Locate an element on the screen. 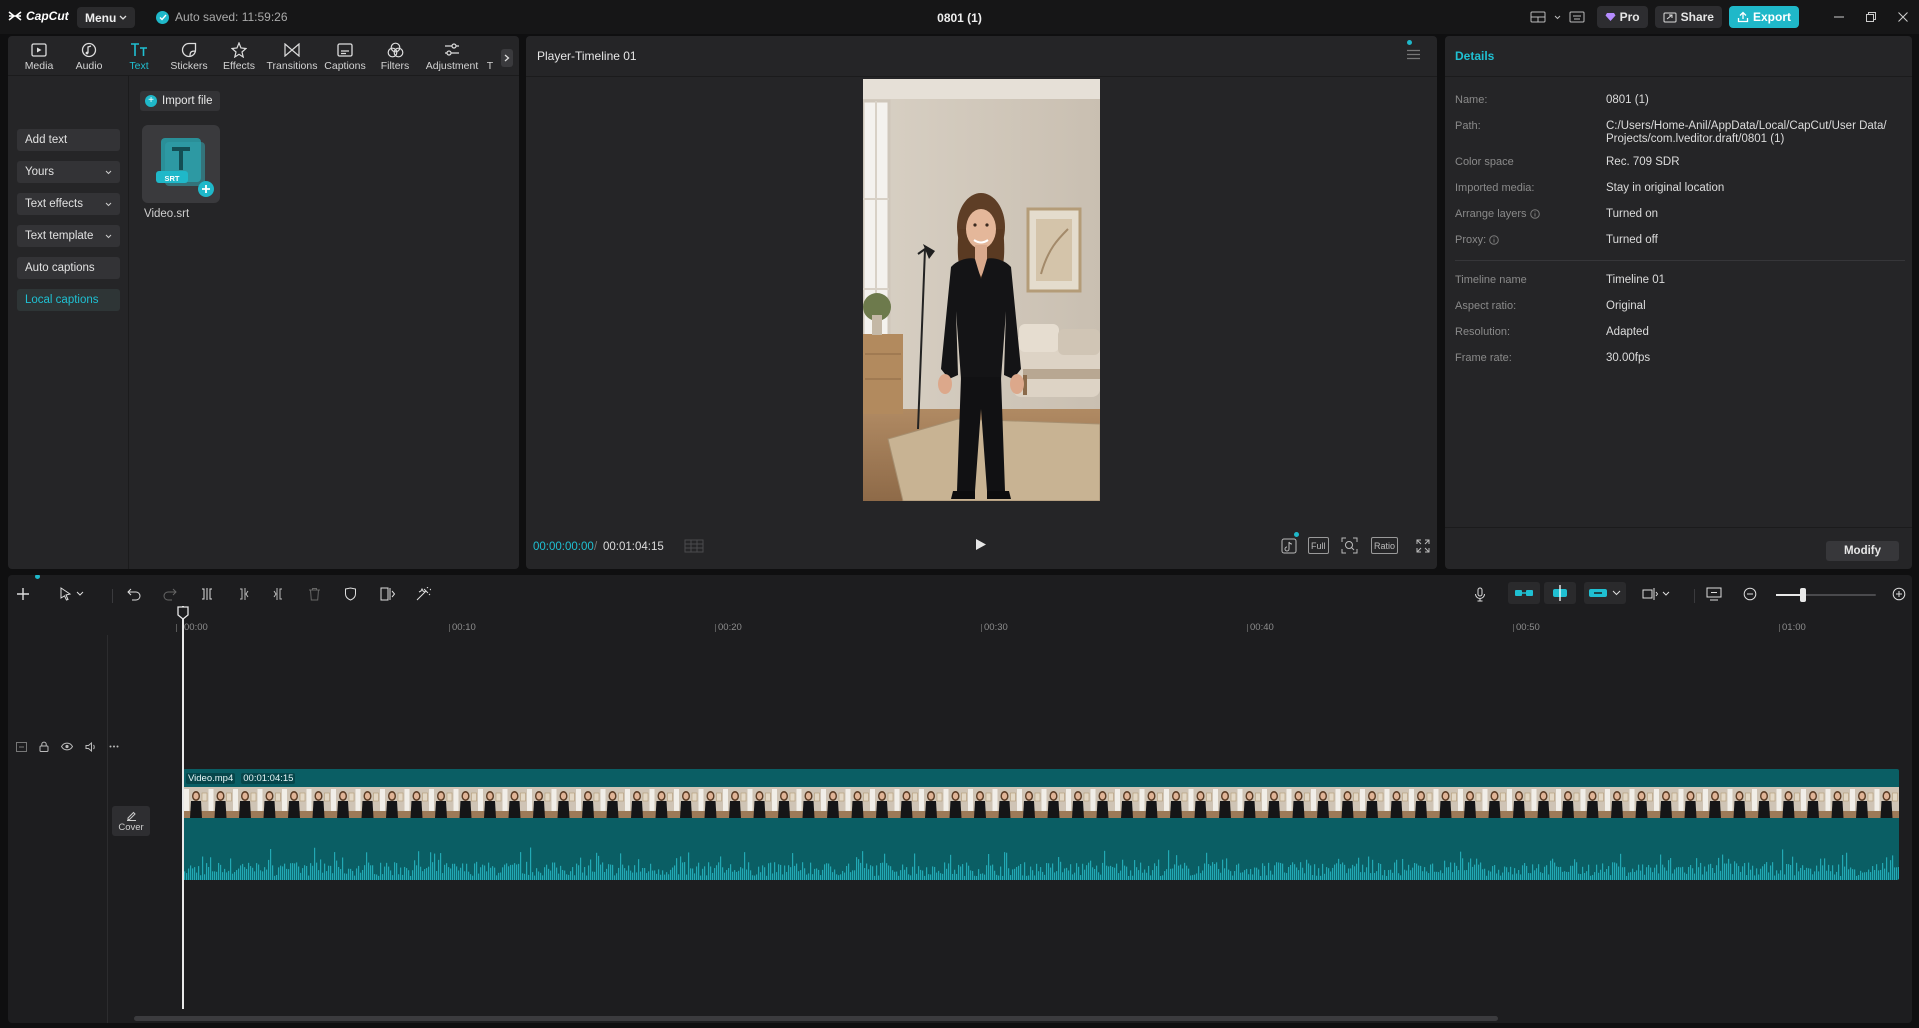 This screenshot has height=1028, width=1919. timeline-scrollbar is located at coordinates (816, 1018).